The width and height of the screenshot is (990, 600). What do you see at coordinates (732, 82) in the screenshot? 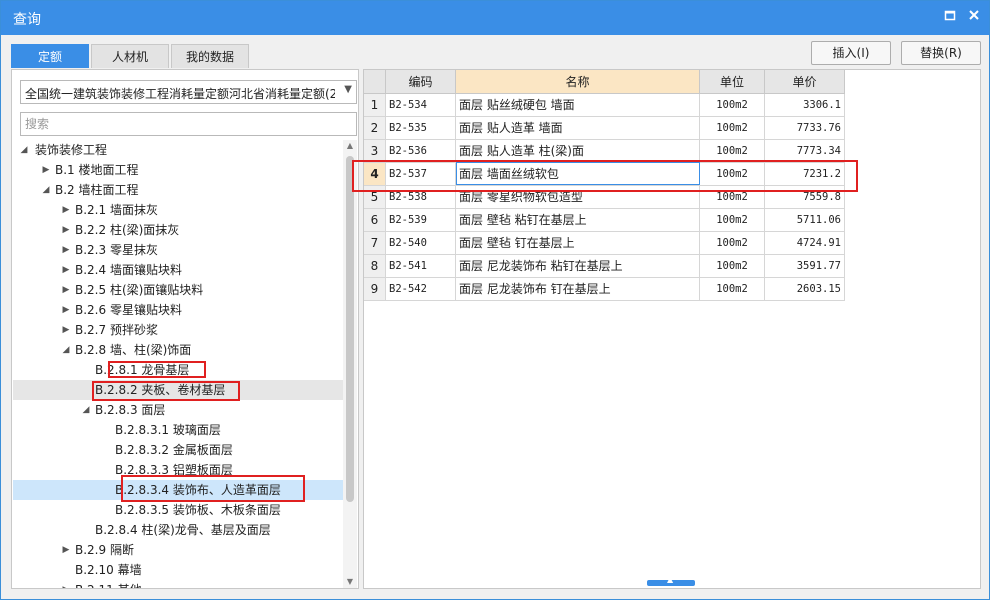
I see `column-header-unit: 单位` at bounding box center [732, 82].